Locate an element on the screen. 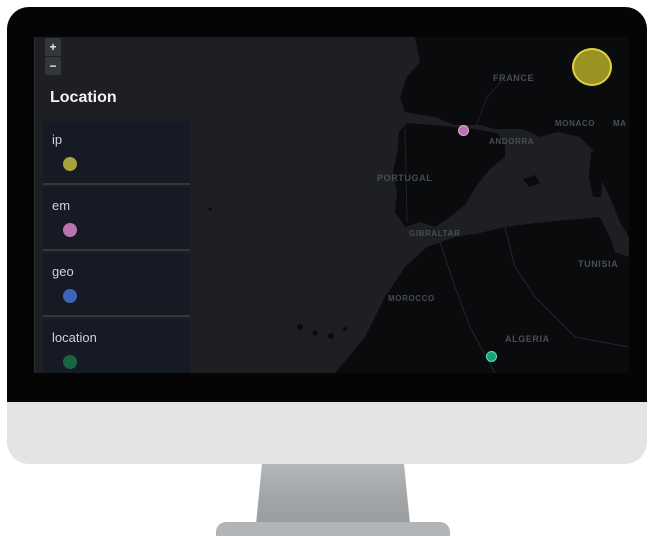  legend-item-label: em is located at coordinates (61, 205).